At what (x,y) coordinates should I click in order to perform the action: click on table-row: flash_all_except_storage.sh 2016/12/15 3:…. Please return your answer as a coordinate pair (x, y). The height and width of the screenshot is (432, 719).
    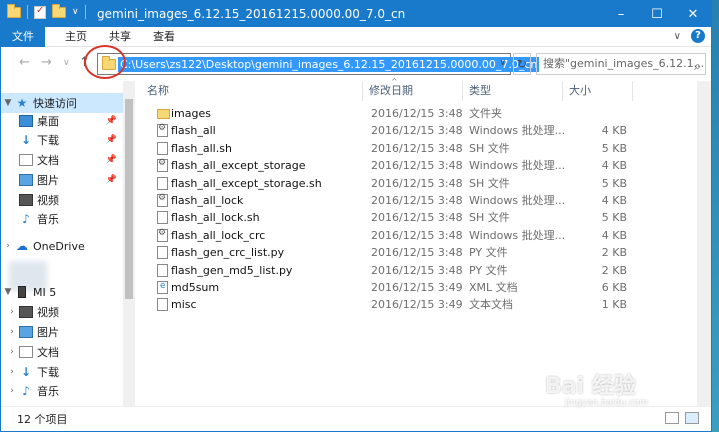
    Looking at the image, I should click on (419, 183).